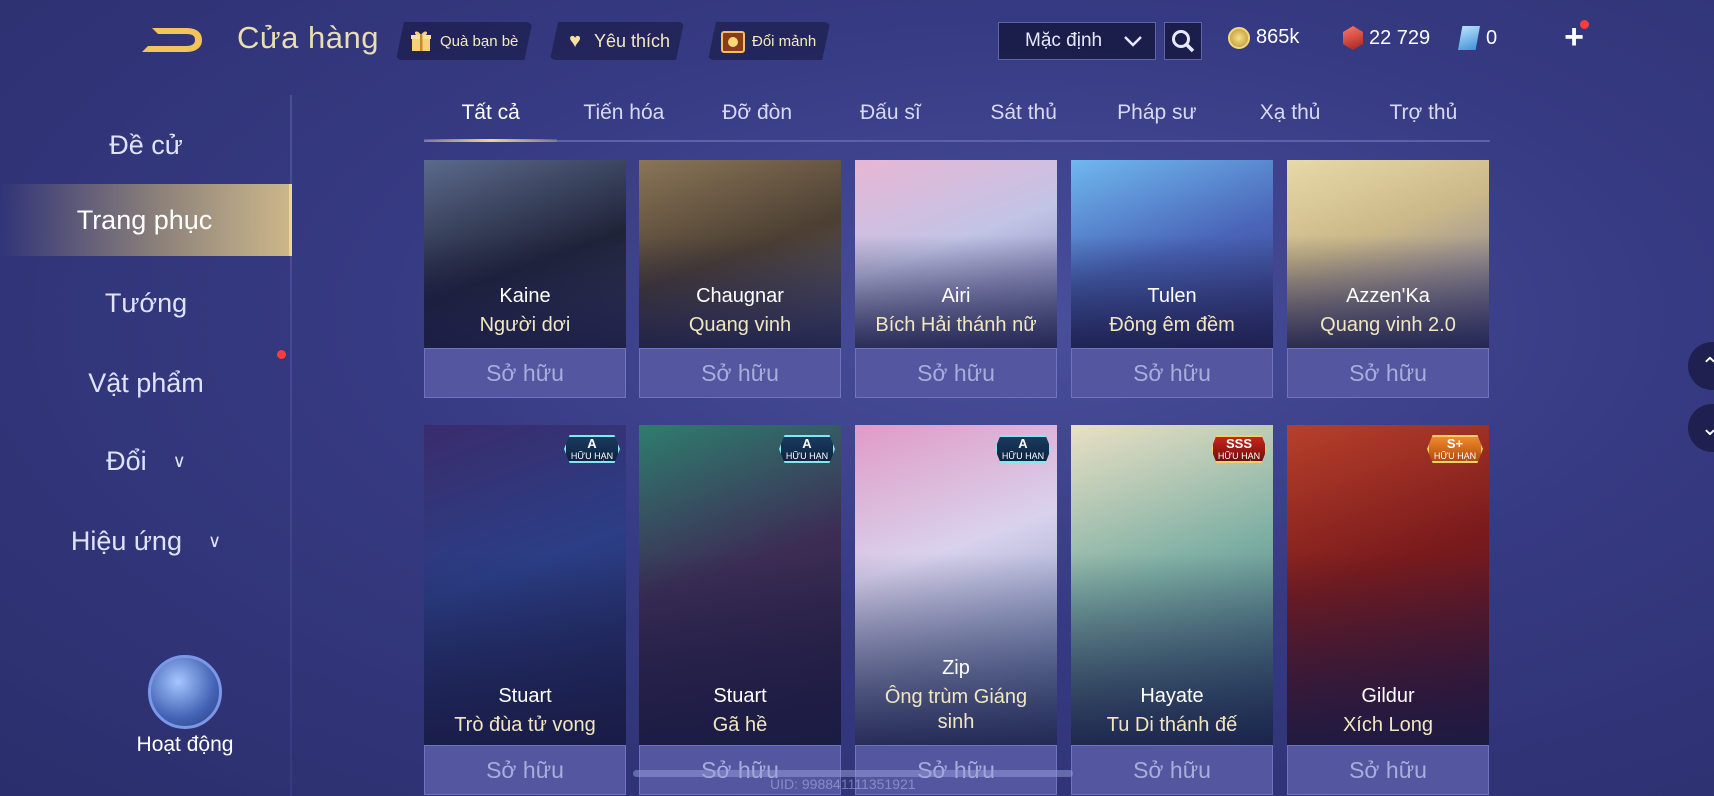  What do you see at coordinates (956, 668) in the screenshot?
I see `hero-name: Zip` at bounding box center [956, 668].